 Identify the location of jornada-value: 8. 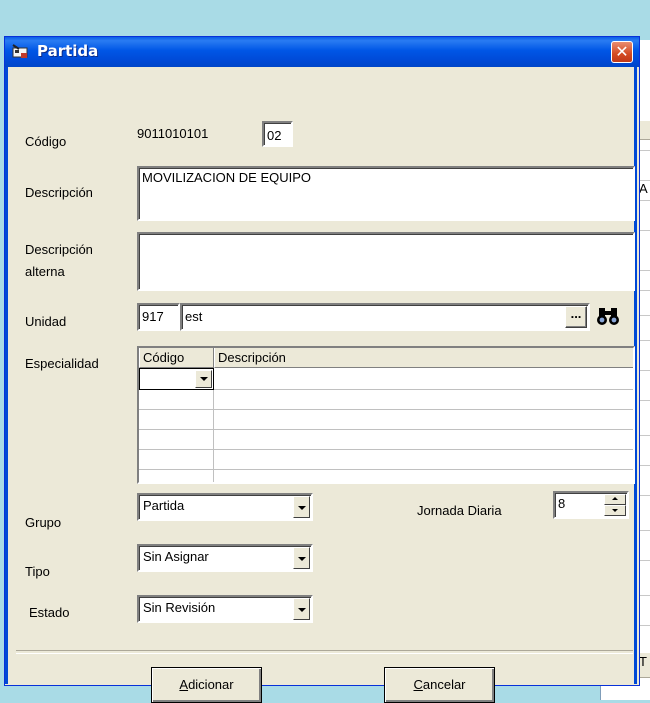
(562, 503).